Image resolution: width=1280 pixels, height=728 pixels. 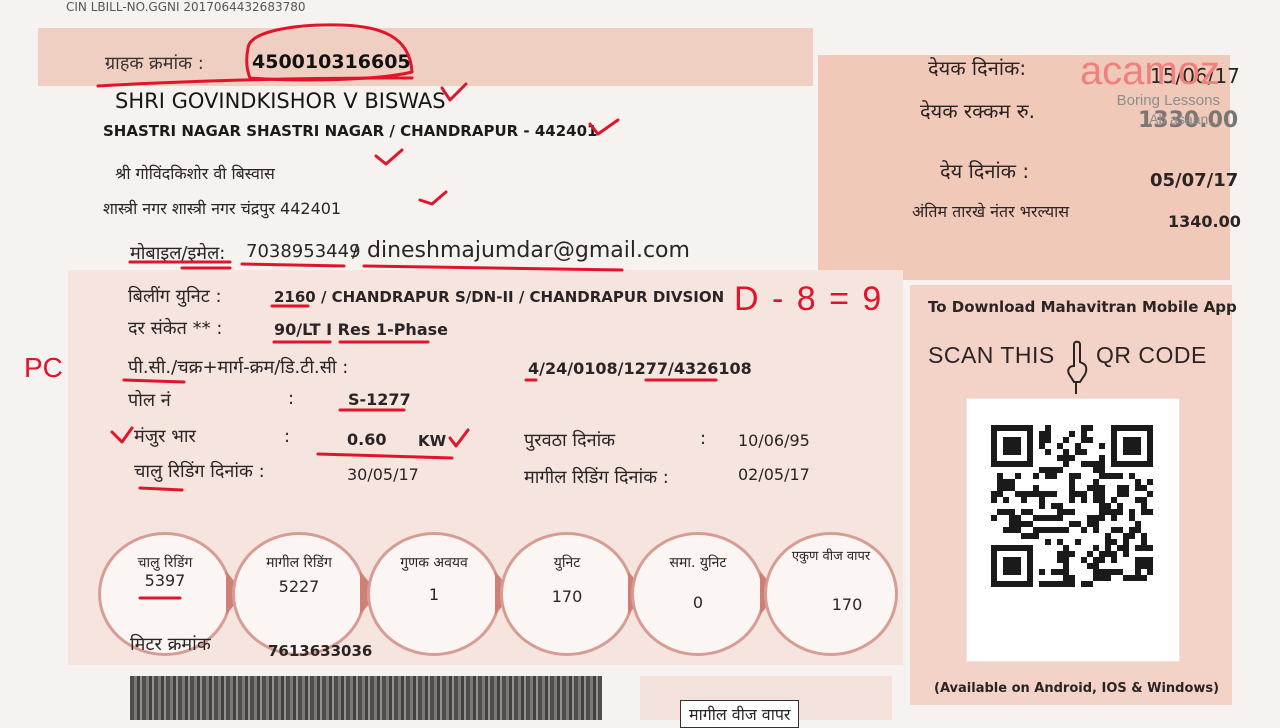 I want to click on underline-email, so click(x=493, y=268).